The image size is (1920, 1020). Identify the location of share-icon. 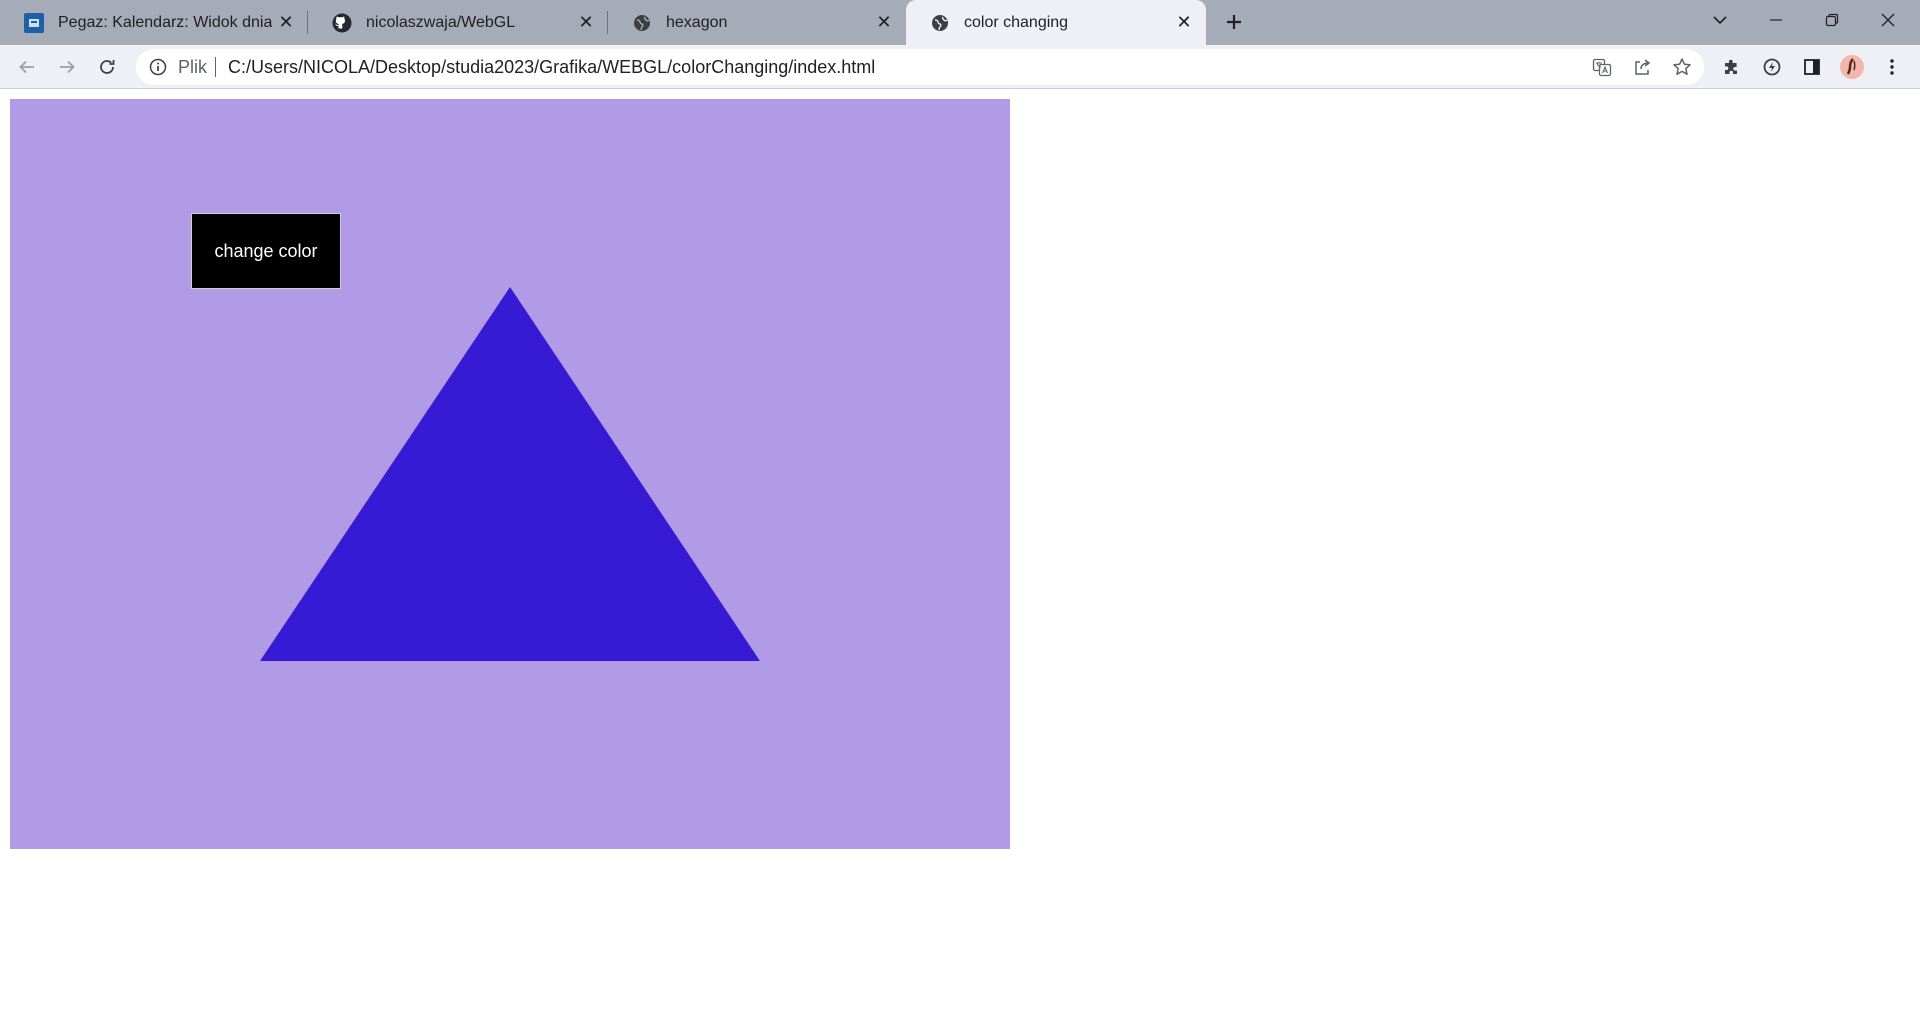
(1642, 67).